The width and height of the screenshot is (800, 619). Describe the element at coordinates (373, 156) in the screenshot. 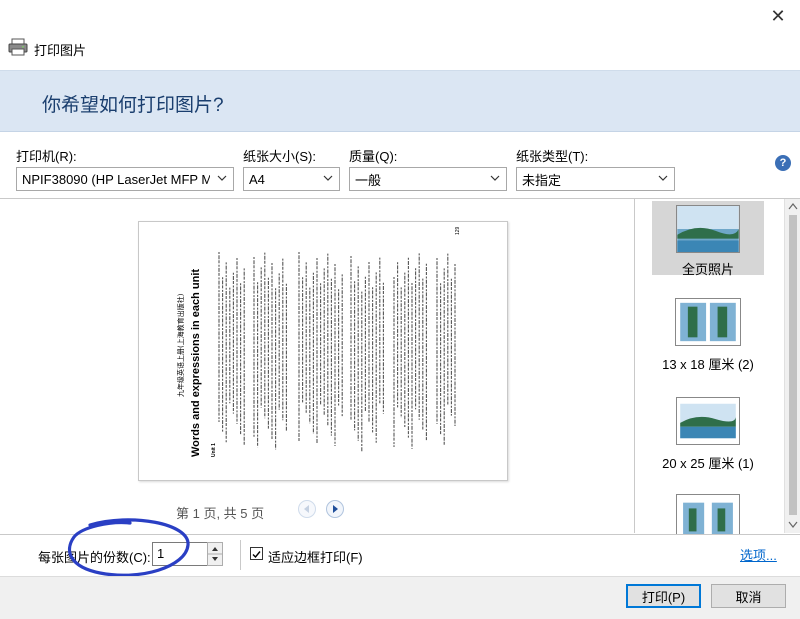

I see `quality-label: 质量(Q):` at that location.